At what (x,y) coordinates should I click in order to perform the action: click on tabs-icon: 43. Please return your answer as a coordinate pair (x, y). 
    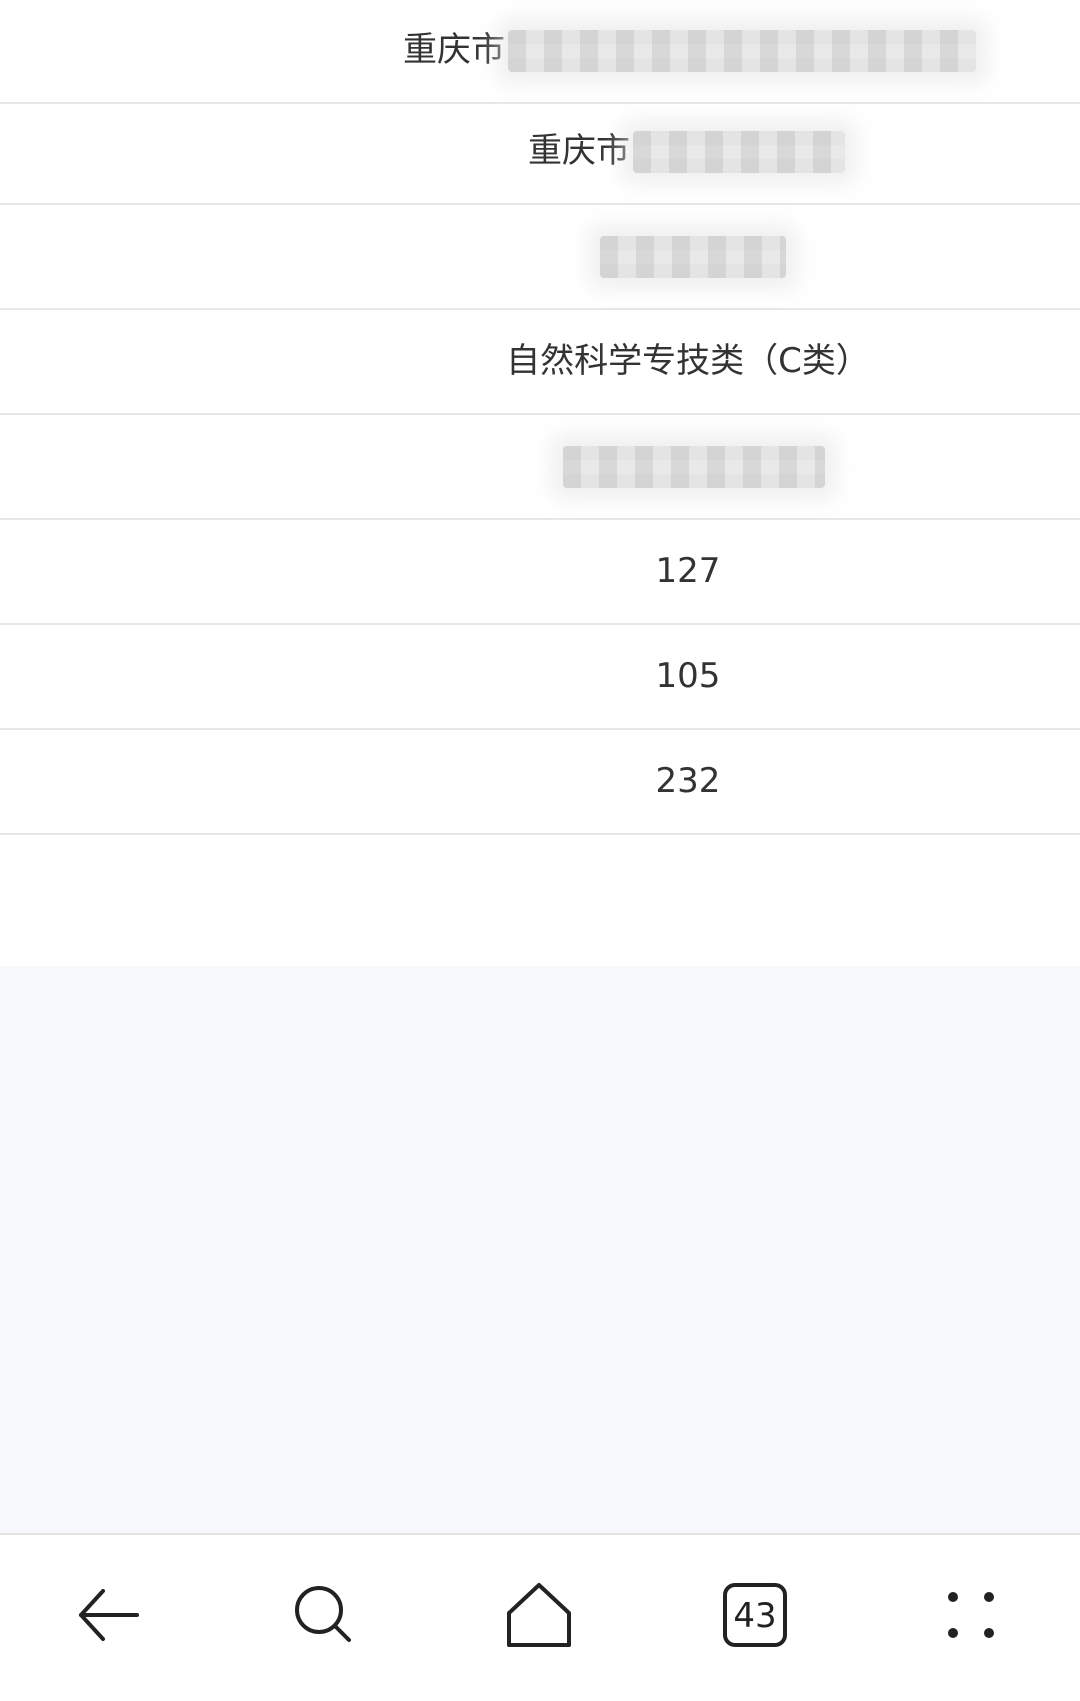
    Looking at the image, I should click on (755, 1615).